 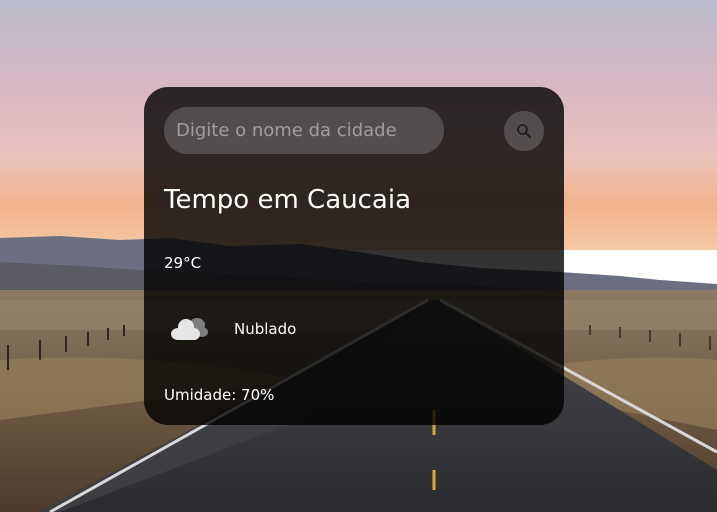 I want to click on search-row, so click(x=354, y=131).